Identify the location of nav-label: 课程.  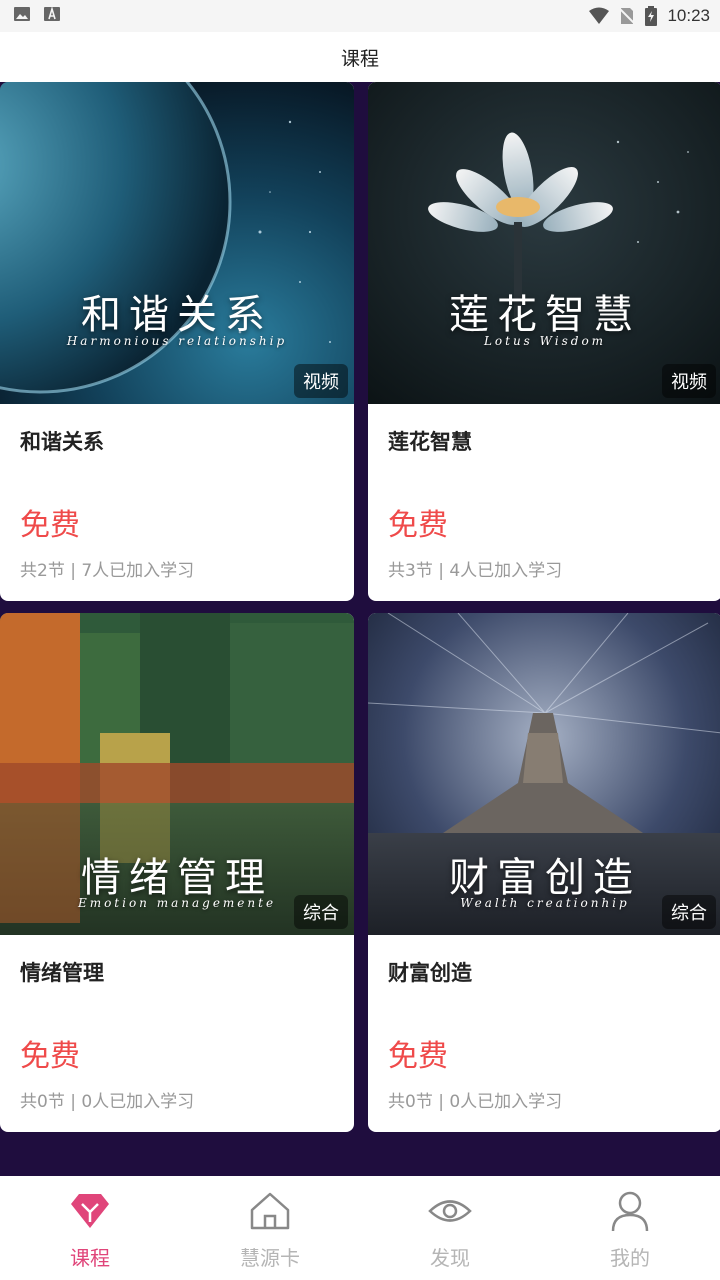
(90, 1258).